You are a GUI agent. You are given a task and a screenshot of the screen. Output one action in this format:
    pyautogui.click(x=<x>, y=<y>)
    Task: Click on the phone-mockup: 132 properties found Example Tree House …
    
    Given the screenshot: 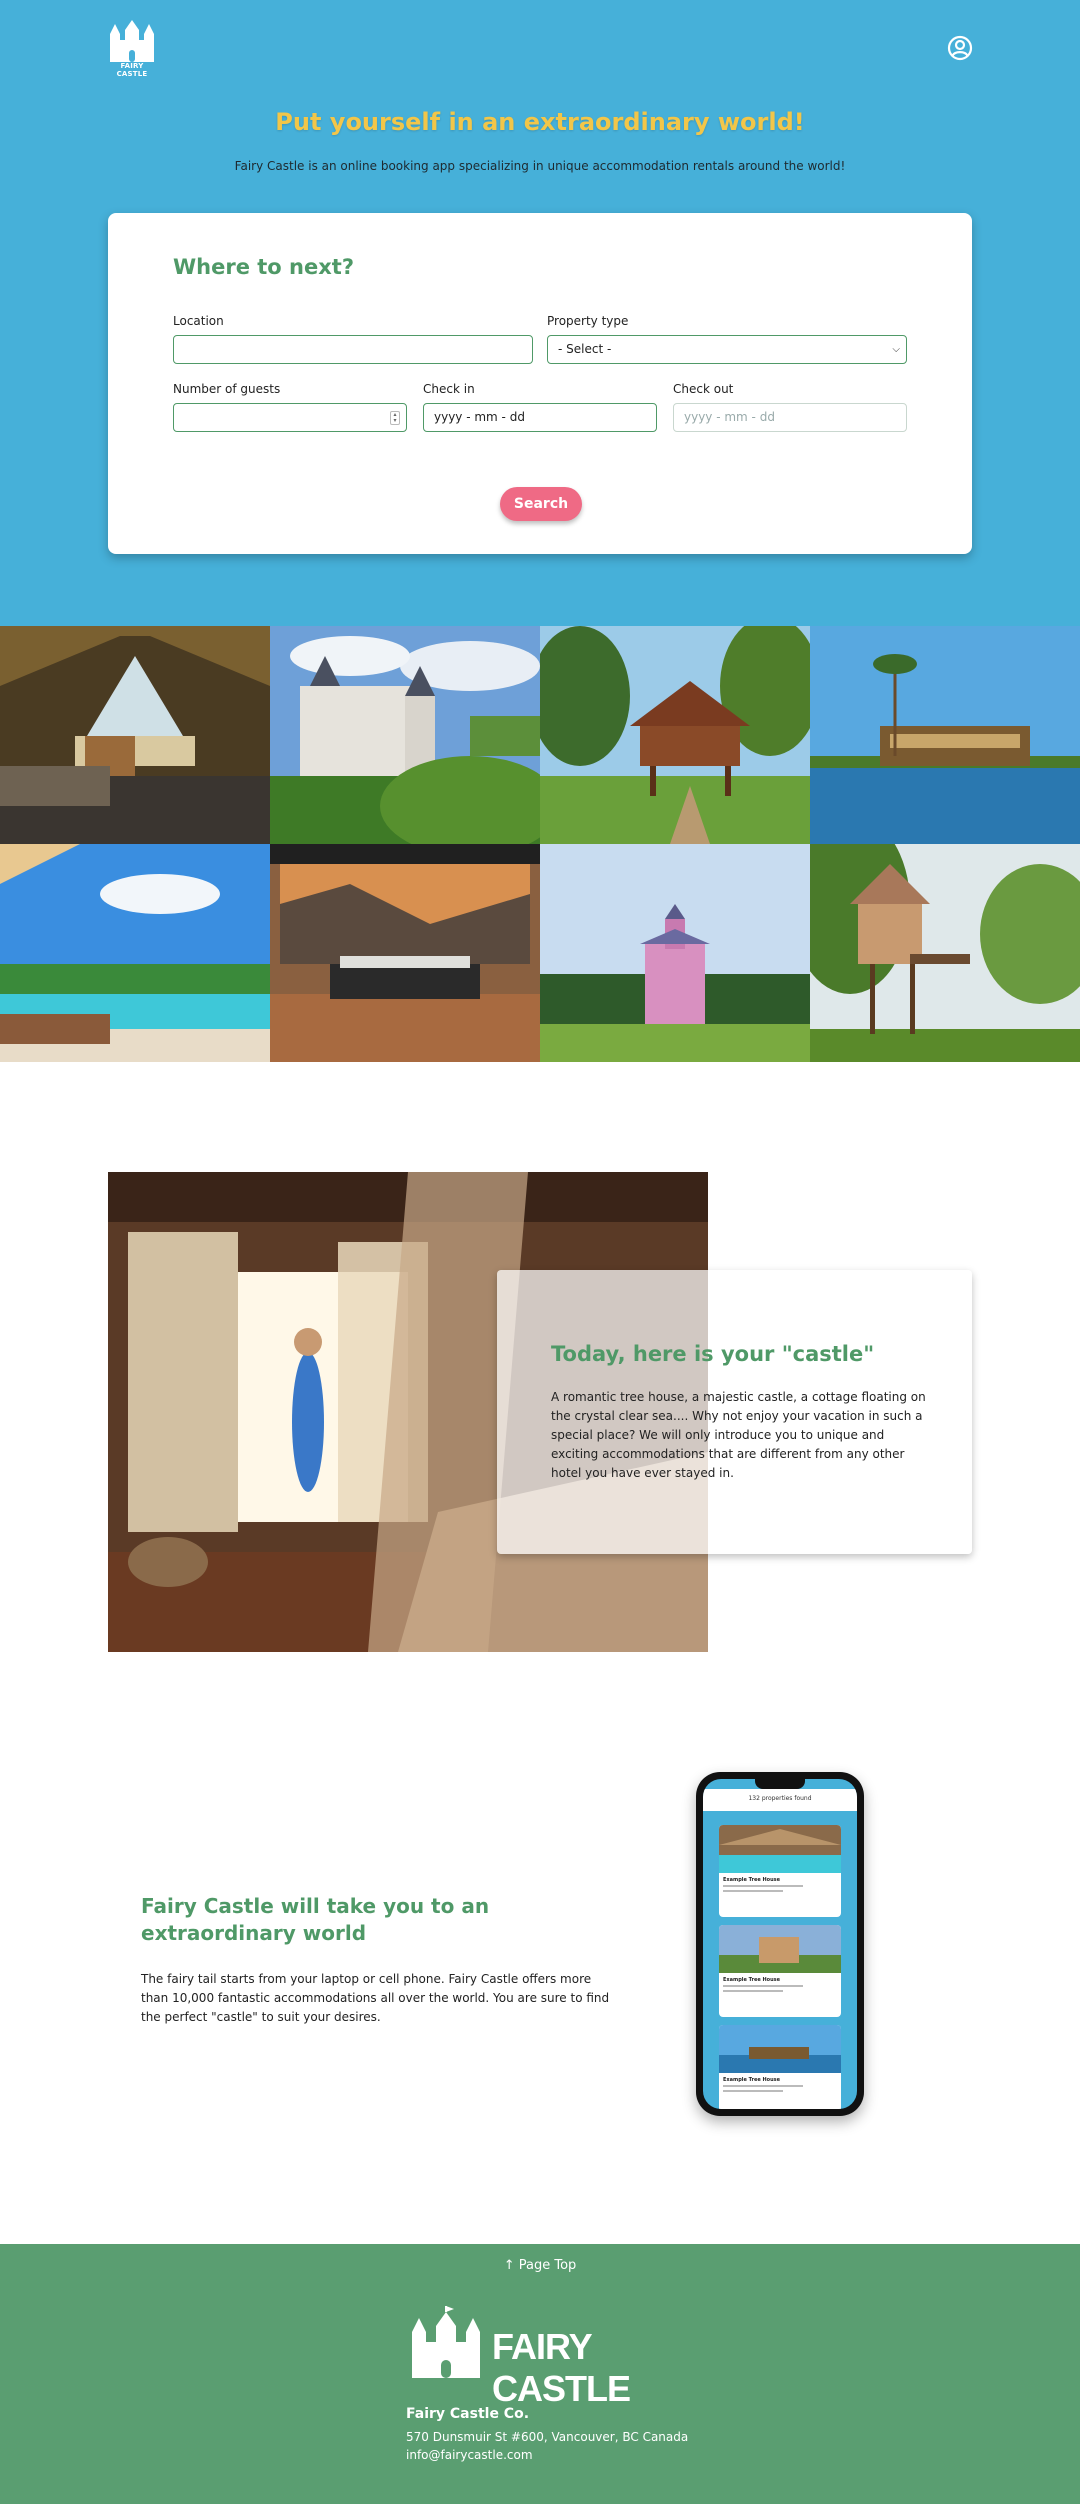 What is the action you would take?
    pyautogui.click(x=780, y=1944)
    